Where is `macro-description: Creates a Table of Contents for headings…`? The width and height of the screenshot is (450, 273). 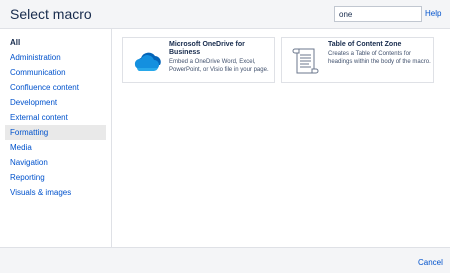 macro-description: Creates a Table of Contents for headings… is located at coordinates (379, 58).